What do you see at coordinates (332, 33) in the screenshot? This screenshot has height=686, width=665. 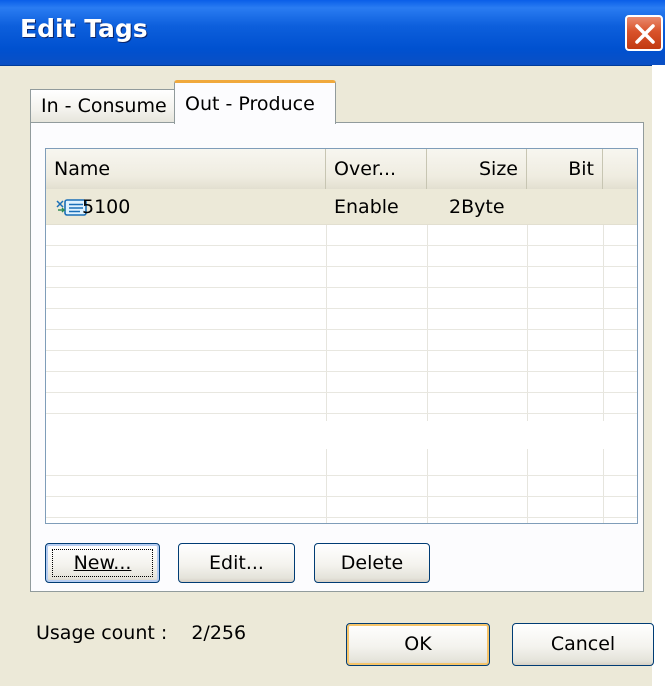 I see `title-bar: Edit Tags` at bounding box center [332, 33].